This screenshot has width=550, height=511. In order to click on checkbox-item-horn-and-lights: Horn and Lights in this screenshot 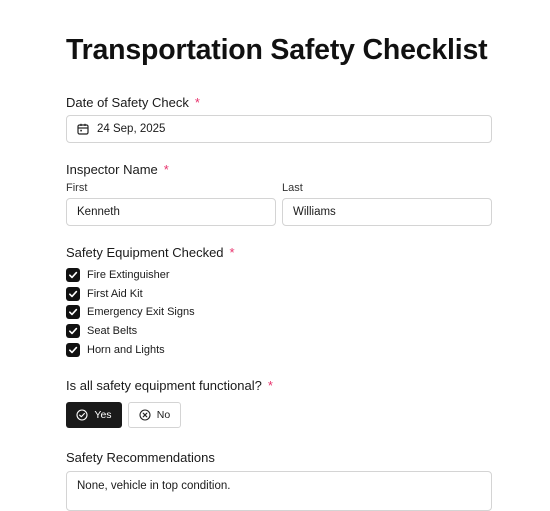, I will do `click(115, 349)`.